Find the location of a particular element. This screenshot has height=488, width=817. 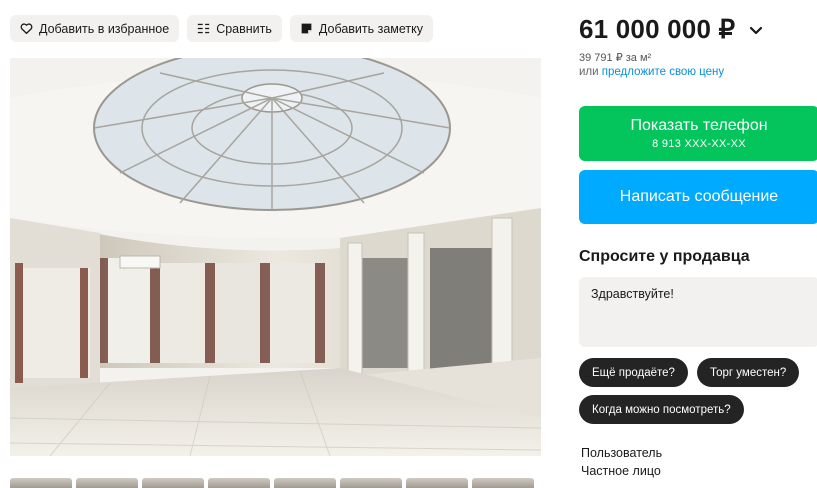

offer-prefix: или is located at coordinates (589, 72).